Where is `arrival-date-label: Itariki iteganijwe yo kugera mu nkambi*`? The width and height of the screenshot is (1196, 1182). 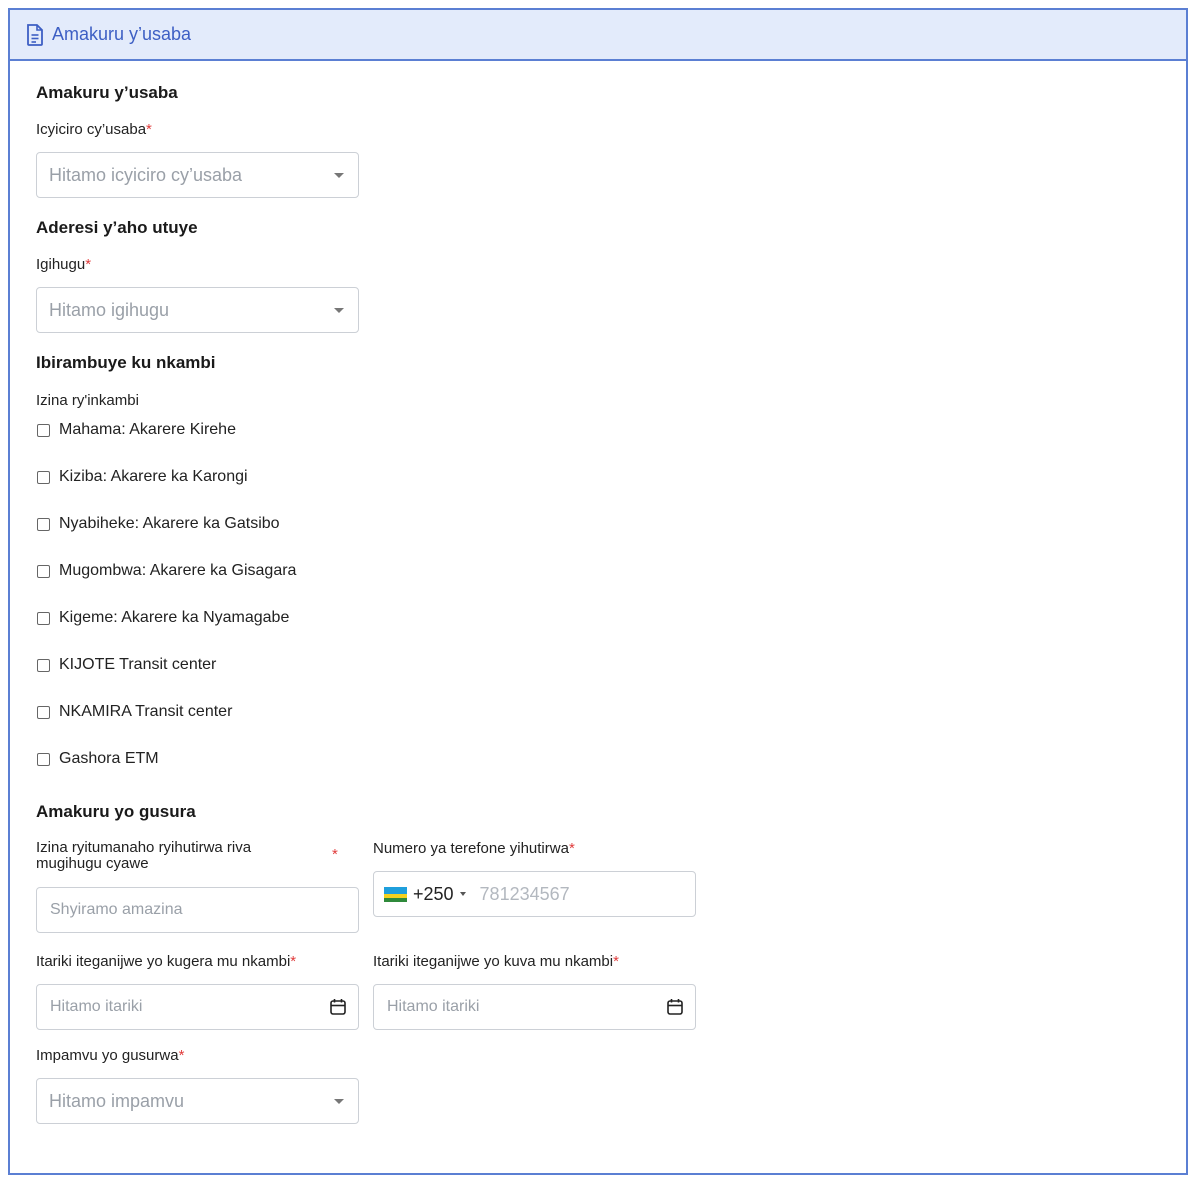
arrival-date-label: Itariki iteganijwe yo kugera mu nkambi* is located at coordinates (166, 961).